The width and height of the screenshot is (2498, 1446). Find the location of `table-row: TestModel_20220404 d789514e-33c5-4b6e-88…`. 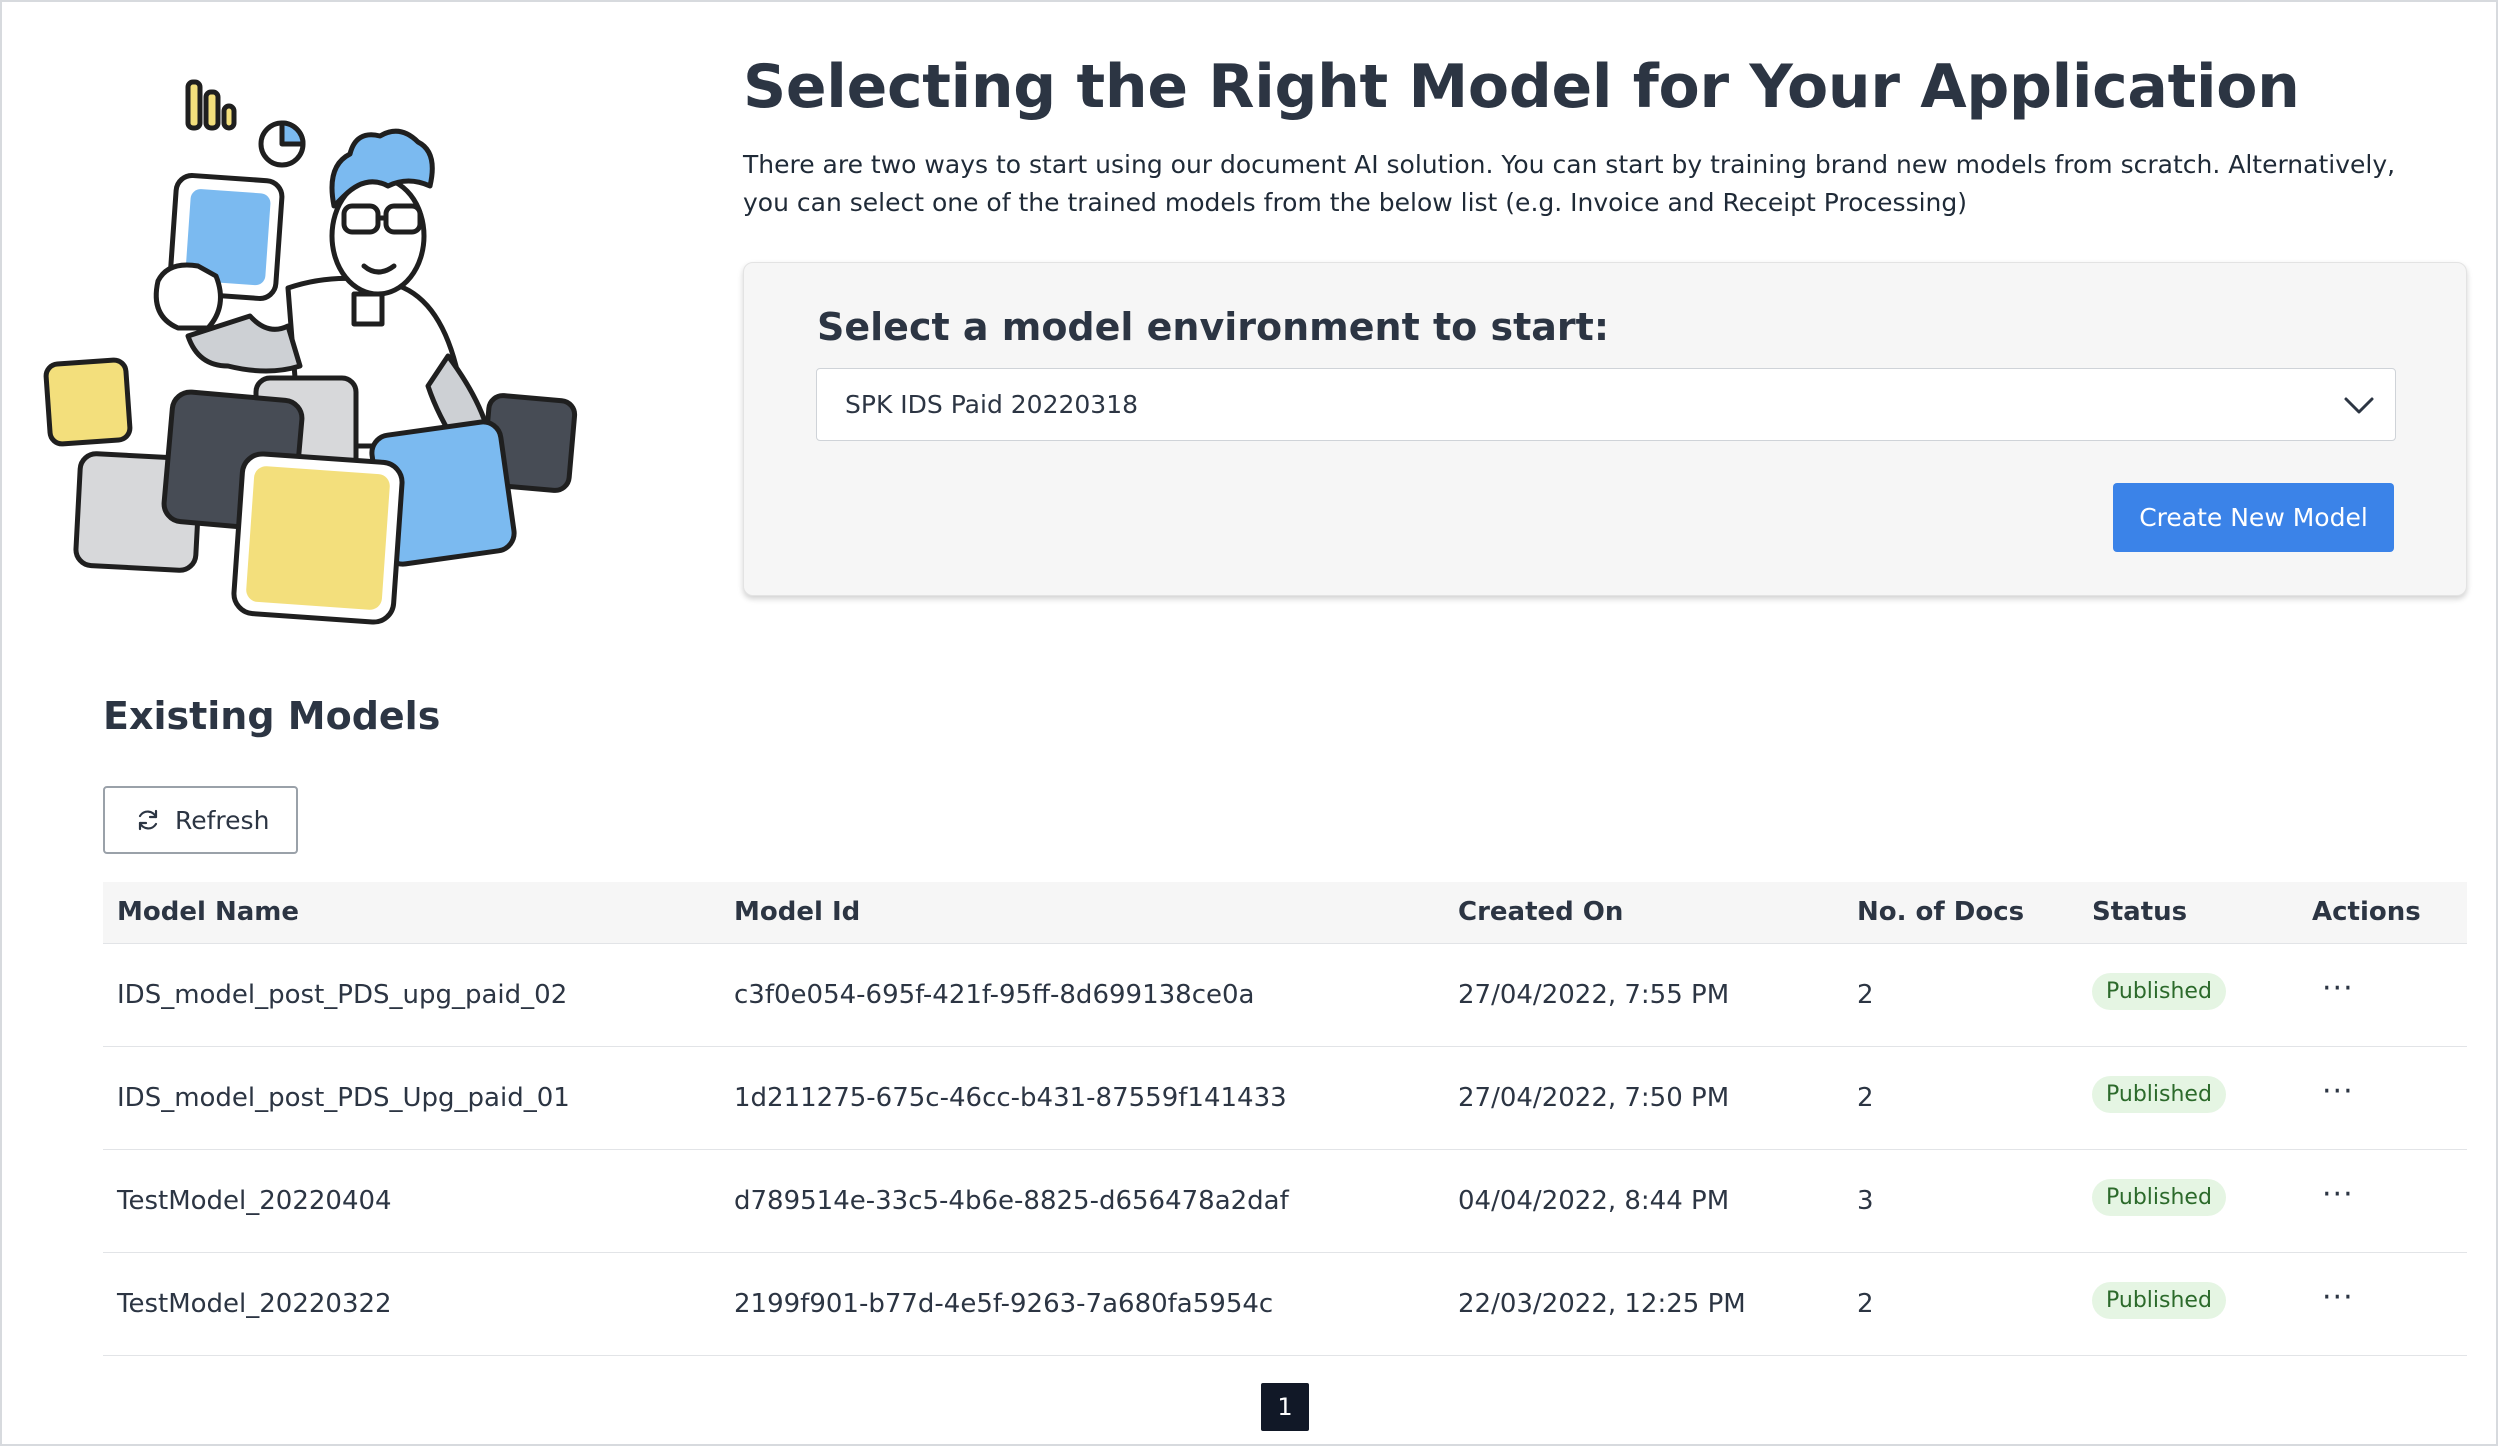

table-row: TestModel_20220404 d789514e-33c5-4b6e-88… is located at coordinates (1285, 1201).